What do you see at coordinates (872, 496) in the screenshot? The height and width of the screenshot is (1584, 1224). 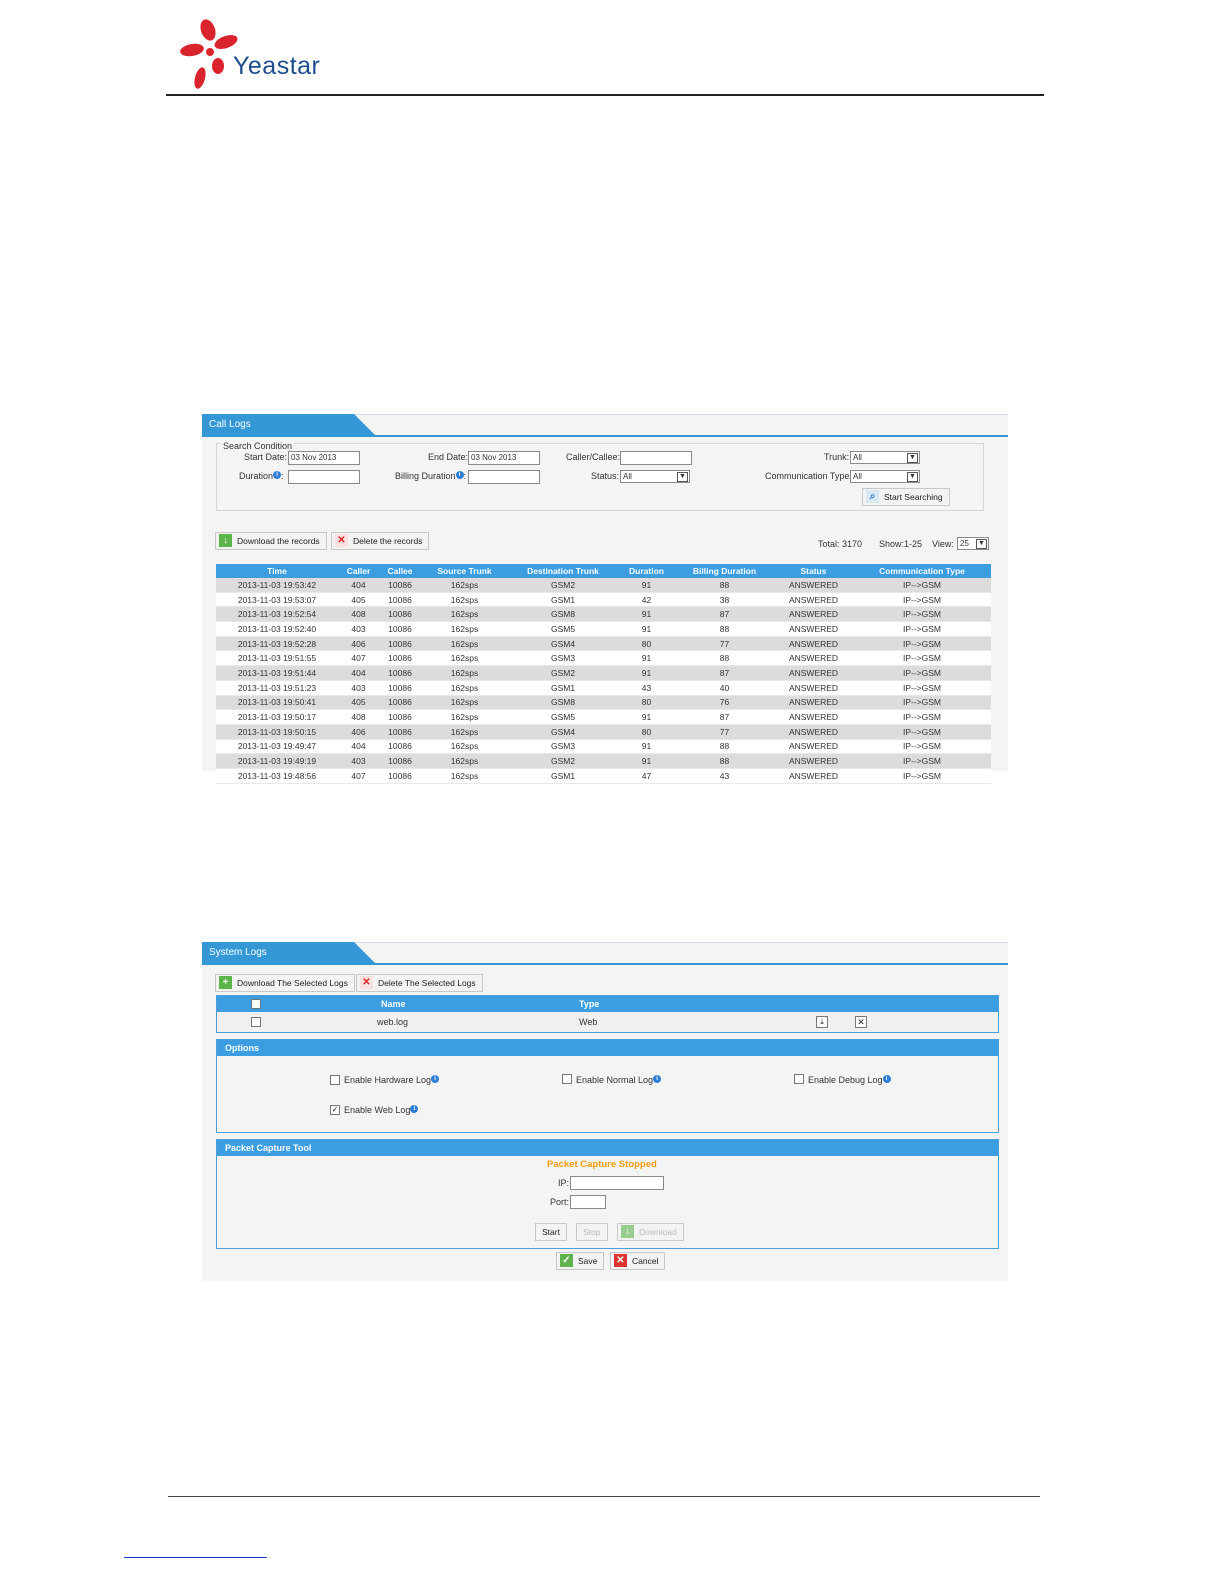 I see `search-icon: ⌕` at bounding box center [872, 496].